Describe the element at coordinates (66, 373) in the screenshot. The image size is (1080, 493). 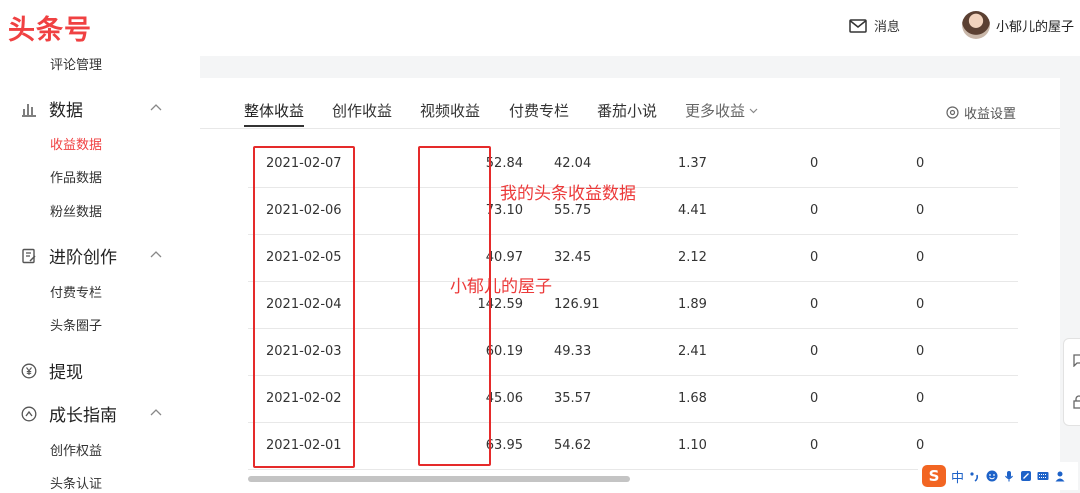
I see `sidebar-group-label: 提现` at that location.